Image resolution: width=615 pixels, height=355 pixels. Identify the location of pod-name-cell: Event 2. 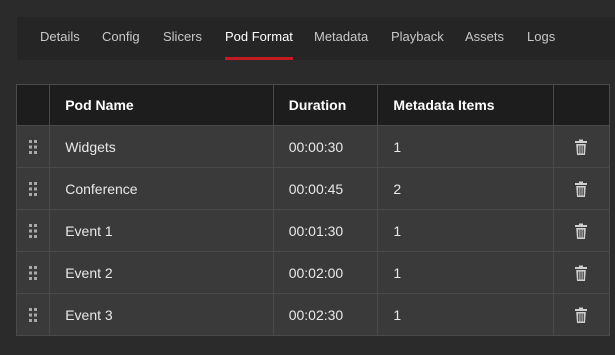
(161, 272).